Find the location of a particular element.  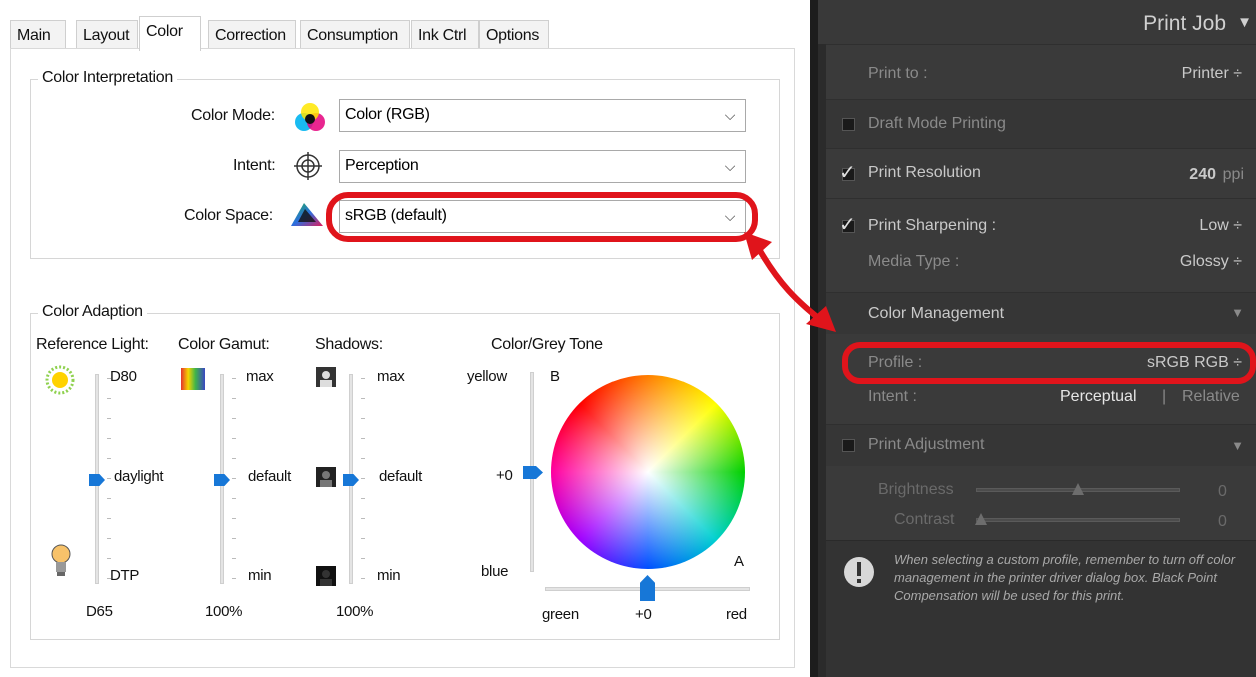

tone-blue-label: blue is located at coordinates (495, 571).